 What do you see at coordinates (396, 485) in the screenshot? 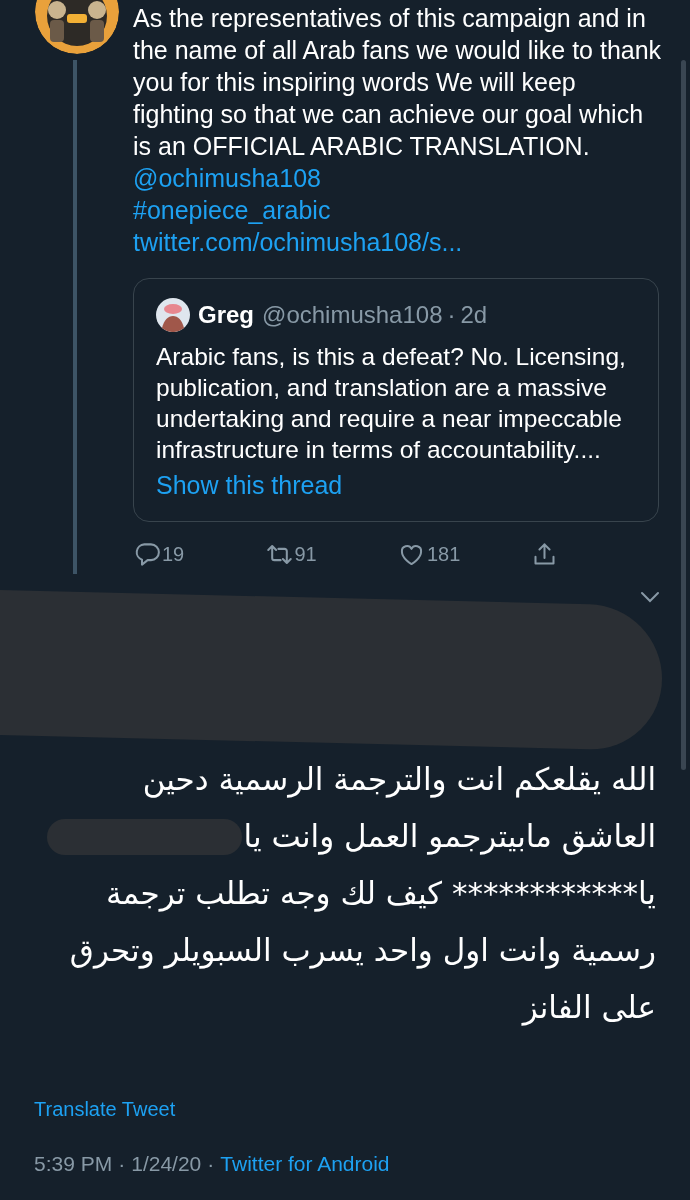
I see `show-thread-link: Show this thread` at bounding box center [396, 485].